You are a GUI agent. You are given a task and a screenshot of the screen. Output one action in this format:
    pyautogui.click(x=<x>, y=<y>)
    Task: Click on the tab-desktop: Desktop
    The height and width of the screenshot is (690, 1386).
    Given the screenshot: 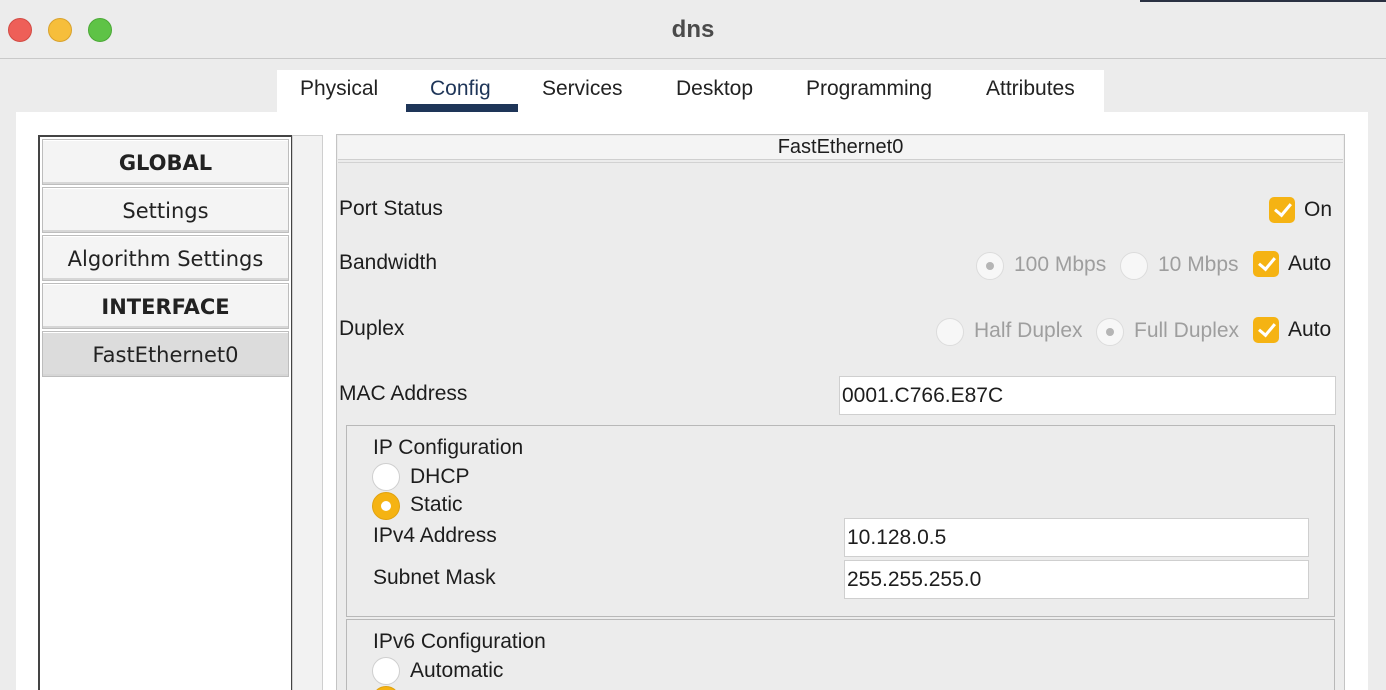 What is the action you would take?
    pyautogui.click(x=714, y=89)
    